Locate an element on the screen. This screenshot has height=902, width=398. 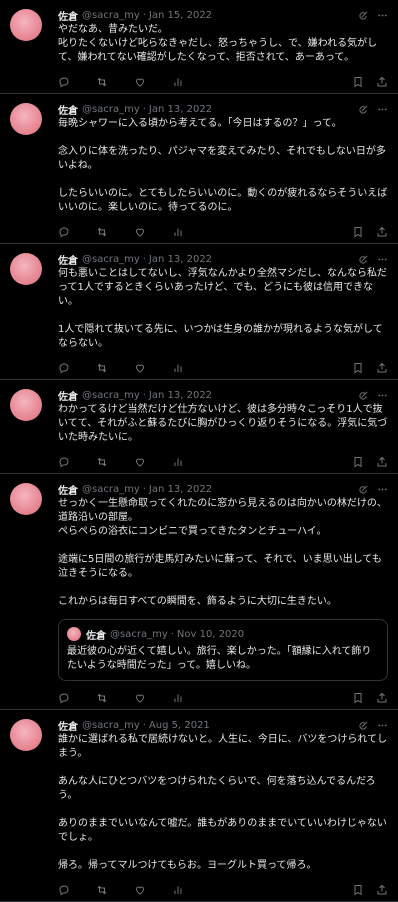
tweet-paragraph: あんな人にひとつバツをつけられたくらいで、何を落ち込んでるんだろう。 is located at coordinates (217, 788).